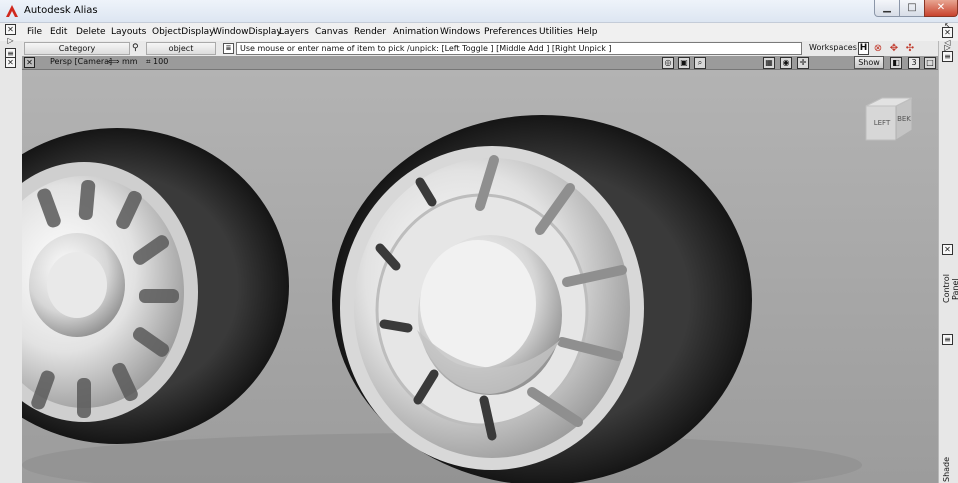 The width and height of the screenshot is (958, 483). What do you see at coordinates (460, 32) in the screenshot?
I see `menu-windows: Windows` at bounding box center [460, 32].